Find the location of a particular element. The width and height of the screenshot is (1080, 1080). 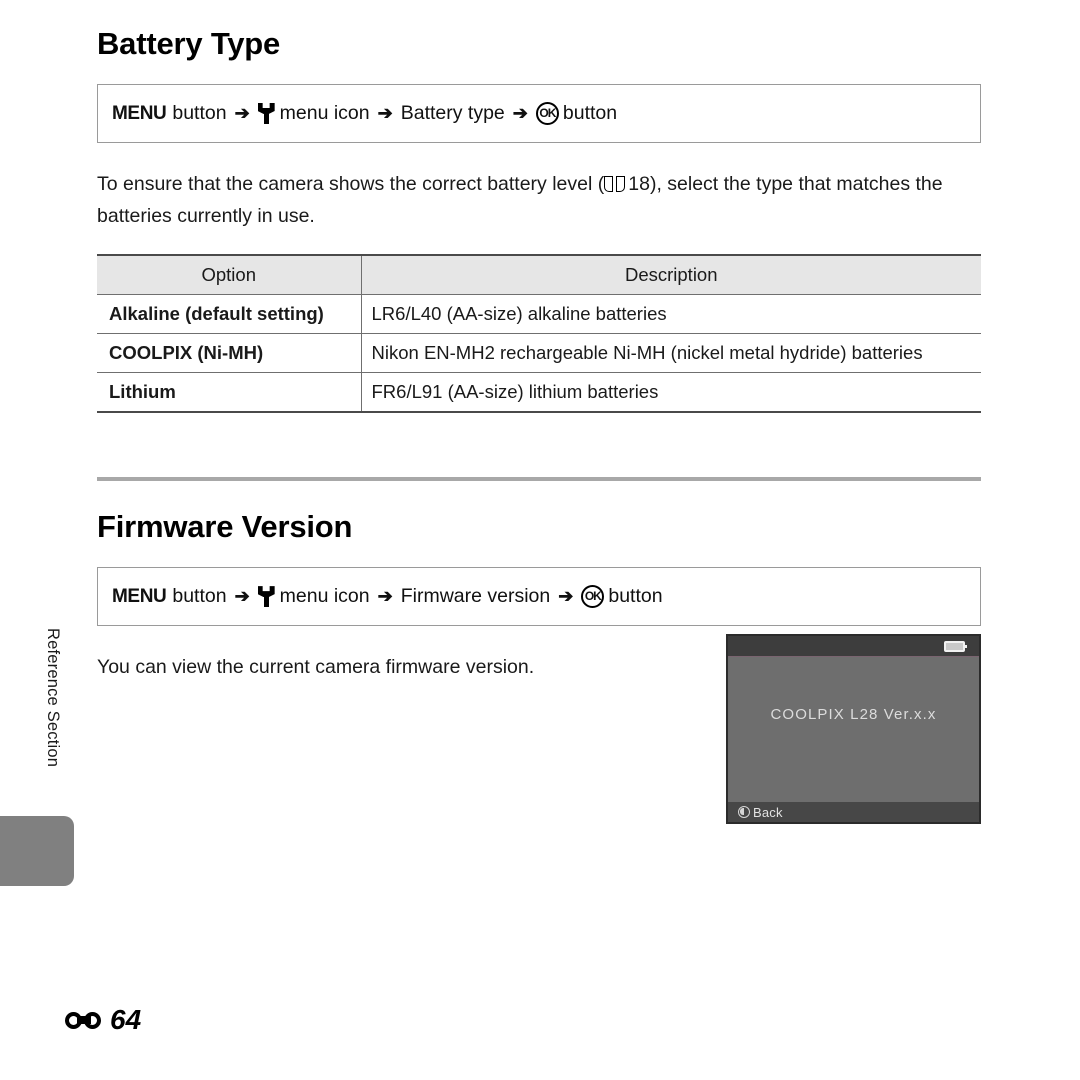

back-icon is located at coordinates (744, 812).